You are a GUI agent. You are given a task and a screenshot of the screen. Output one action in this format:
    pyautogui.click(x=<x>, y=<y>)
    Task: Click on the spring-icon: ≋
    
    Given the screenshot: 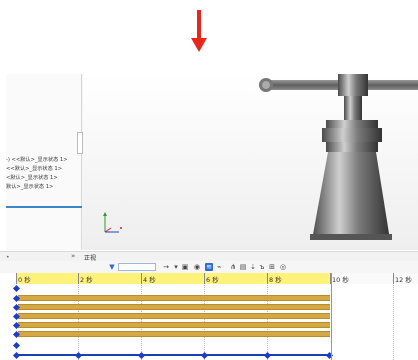 What is the action you would take?
    pyautogui.click(x=209, y=267)
    